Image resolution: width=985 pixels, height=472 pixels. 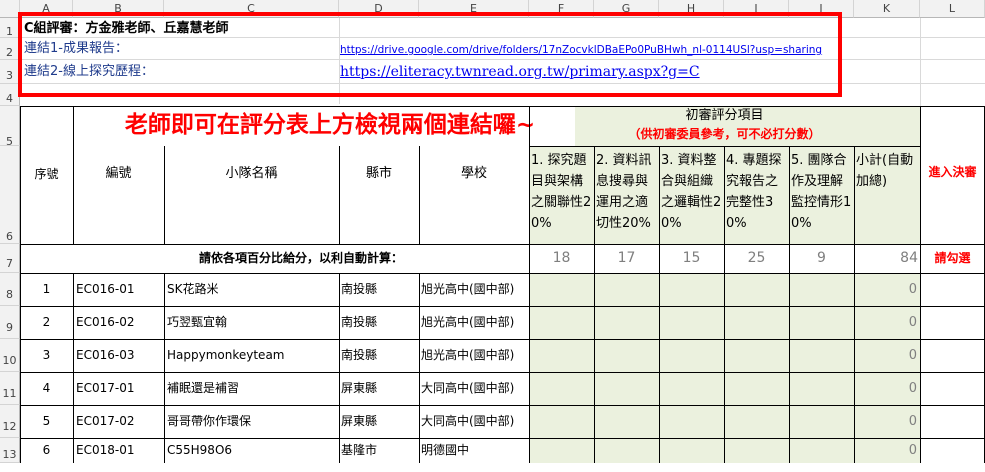 I want to click on cell-seq: 1, so click(x=46, y=289).